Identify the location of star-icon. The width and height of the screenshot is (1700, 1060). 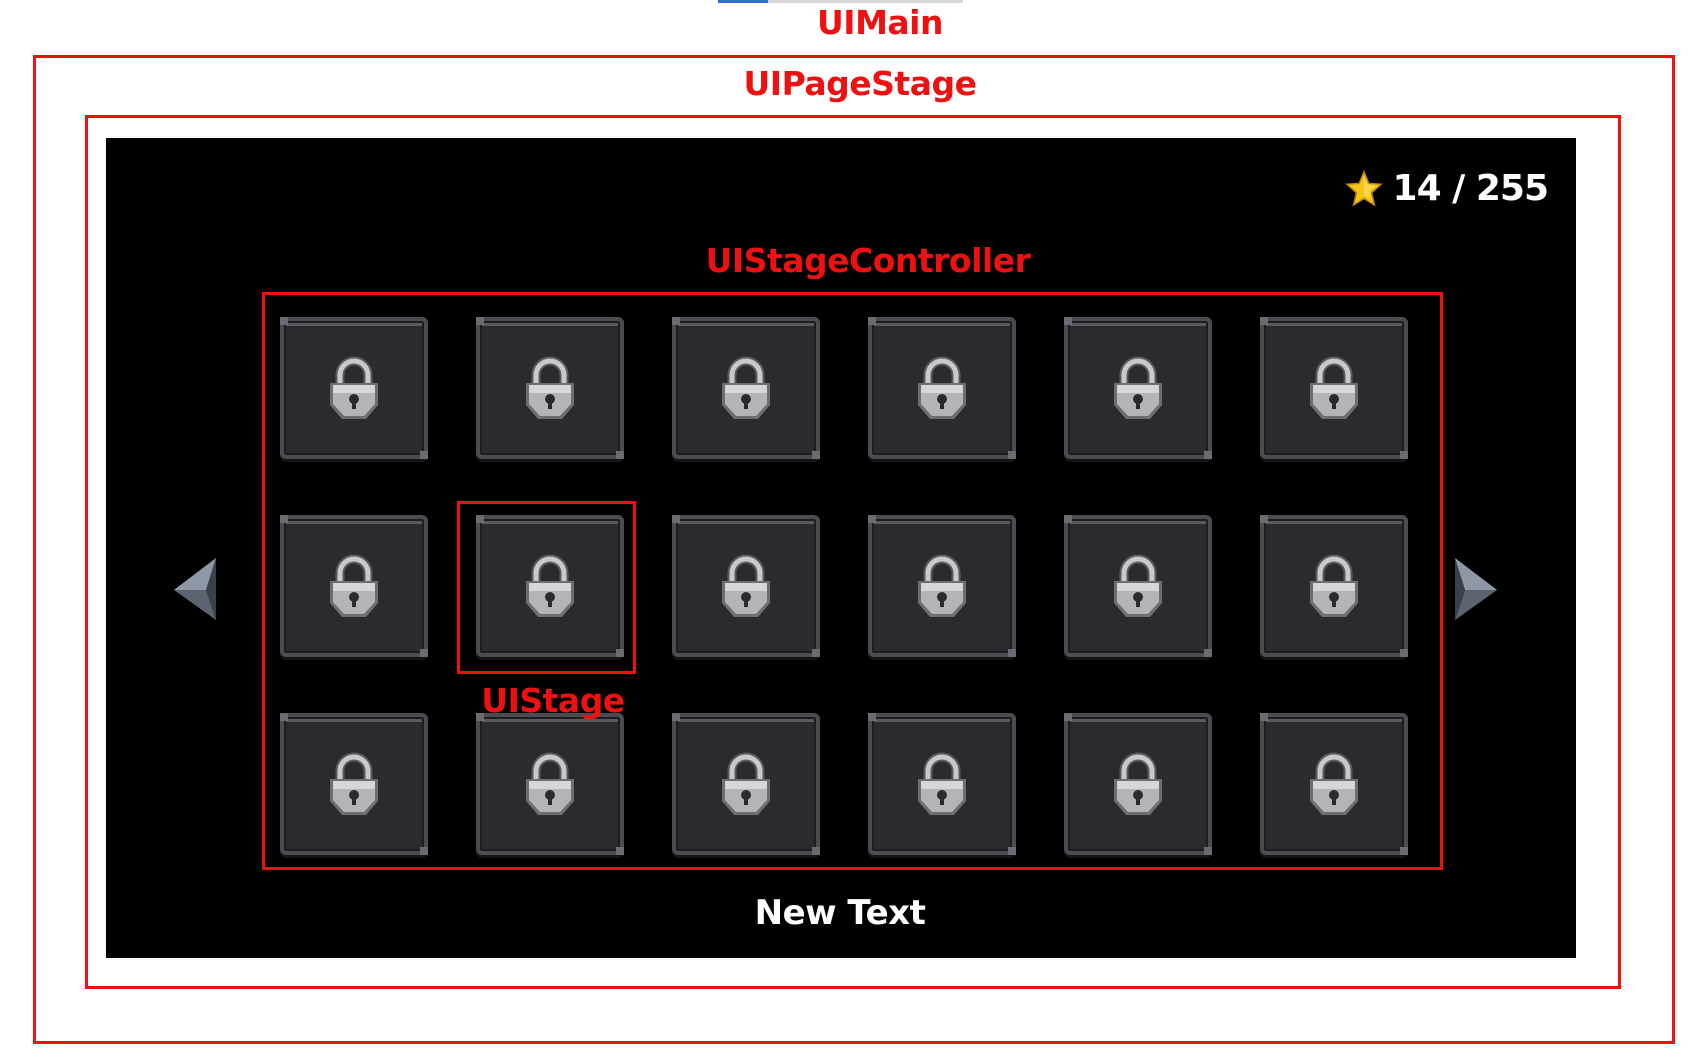
(1363, 188).